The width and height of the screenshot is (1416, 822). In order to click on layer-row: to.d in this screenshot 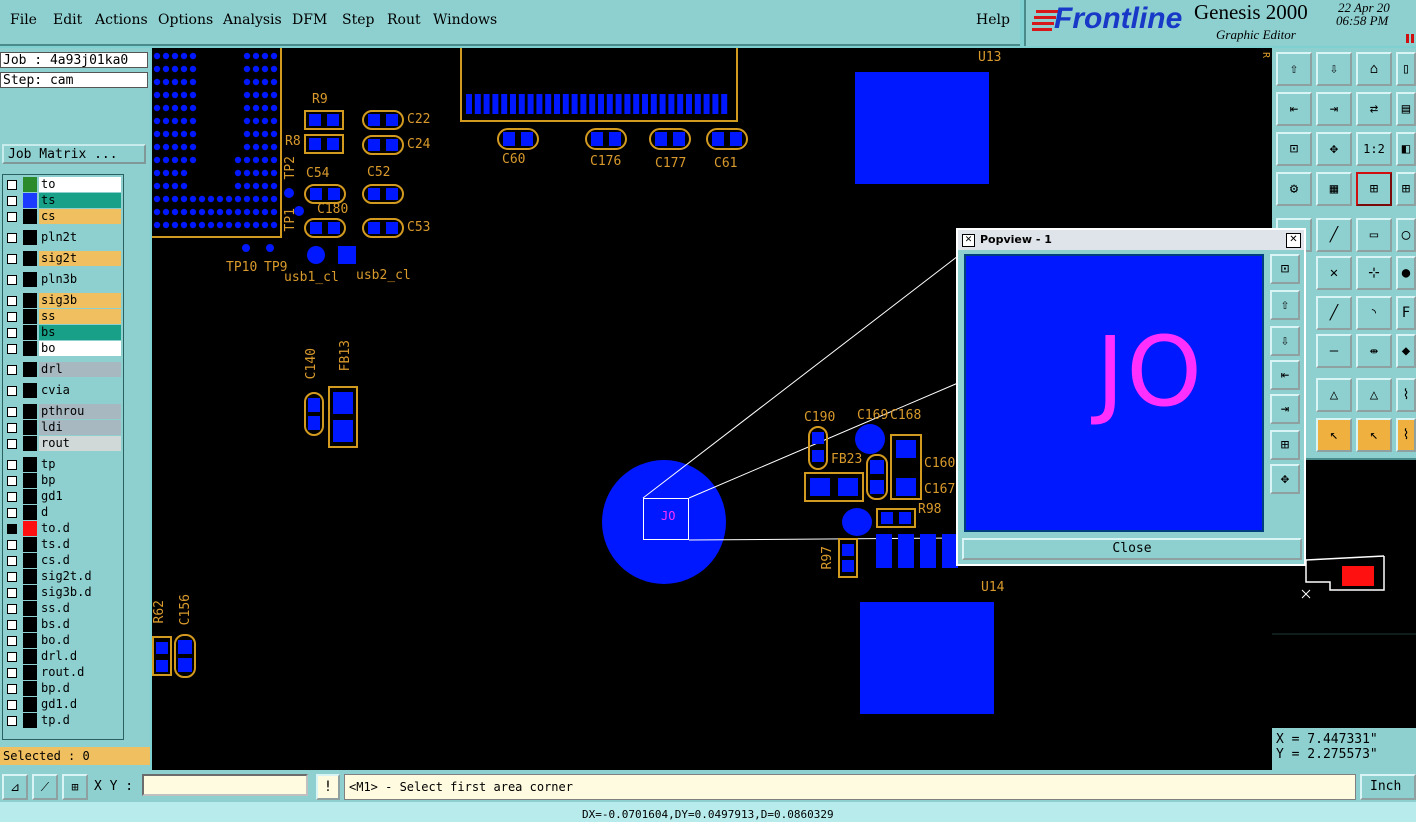, I will do `click(62, 528)`.